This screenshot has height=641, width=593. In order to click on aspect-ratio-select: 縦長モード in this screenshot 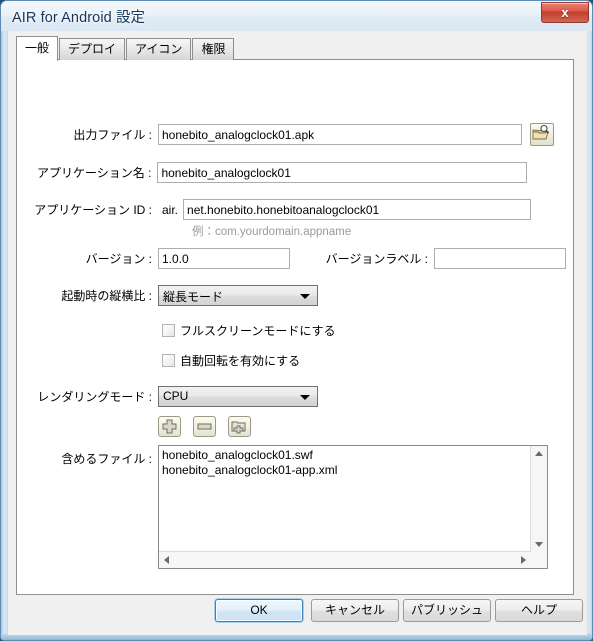, I will do `click(238, 295)`.